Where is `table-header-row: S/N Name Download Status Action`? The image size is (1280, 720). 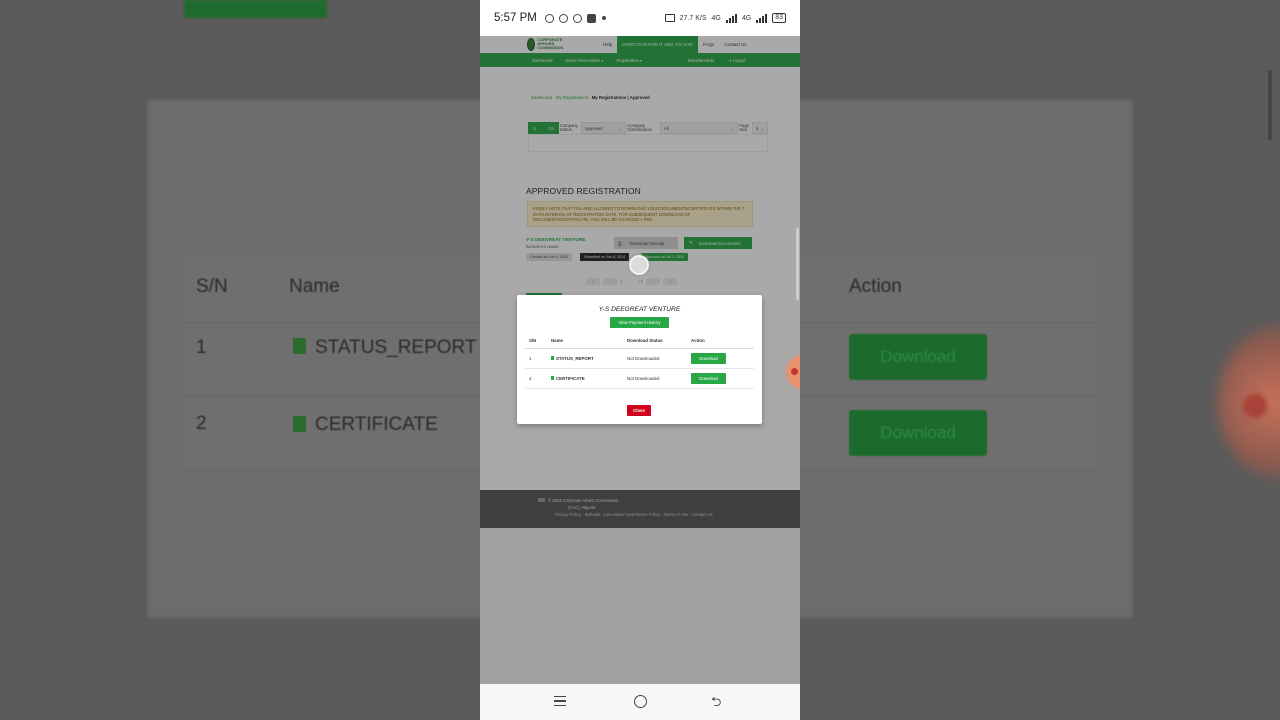
table-header-row: S/N Name Download Status Action is located at coordinates (639, 341).